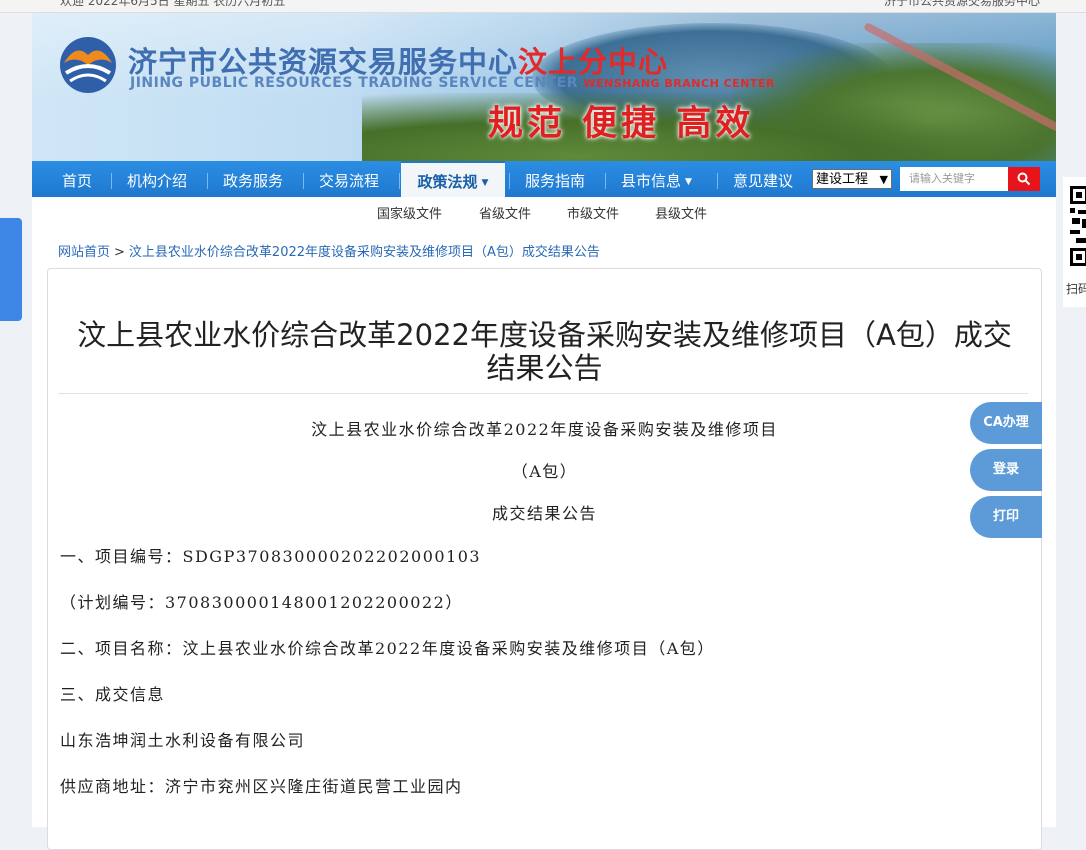 This screenshot has width=1086, height=850. I want to click on site-title-branch: 汶上分中心, so click(593, 62).